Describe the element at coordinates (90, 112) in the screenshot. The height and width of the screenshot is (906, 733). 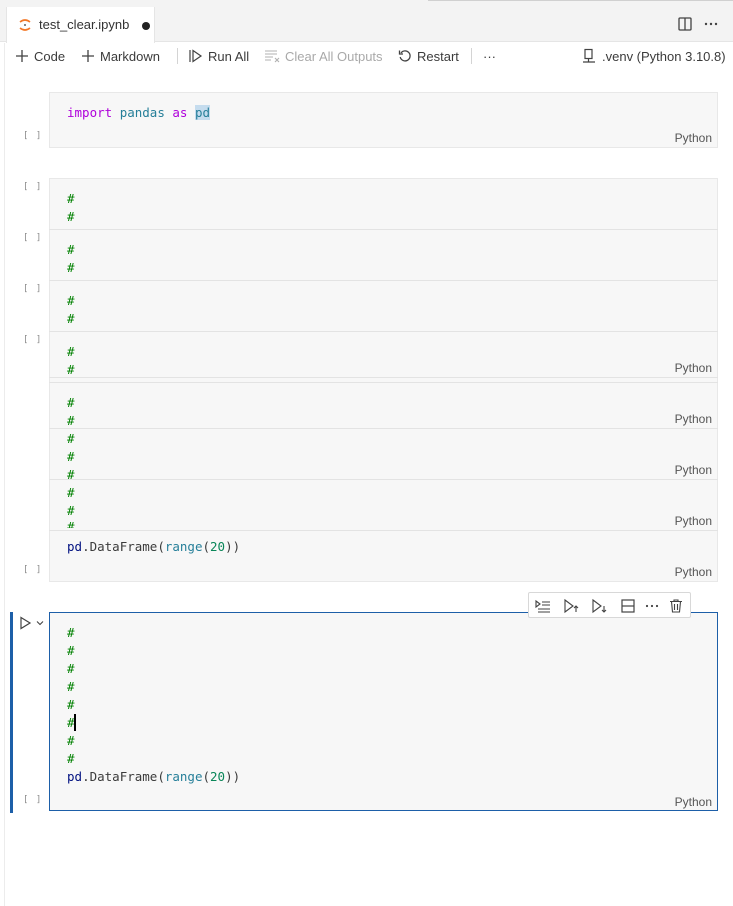
I see `keyword-import: import` at that location.